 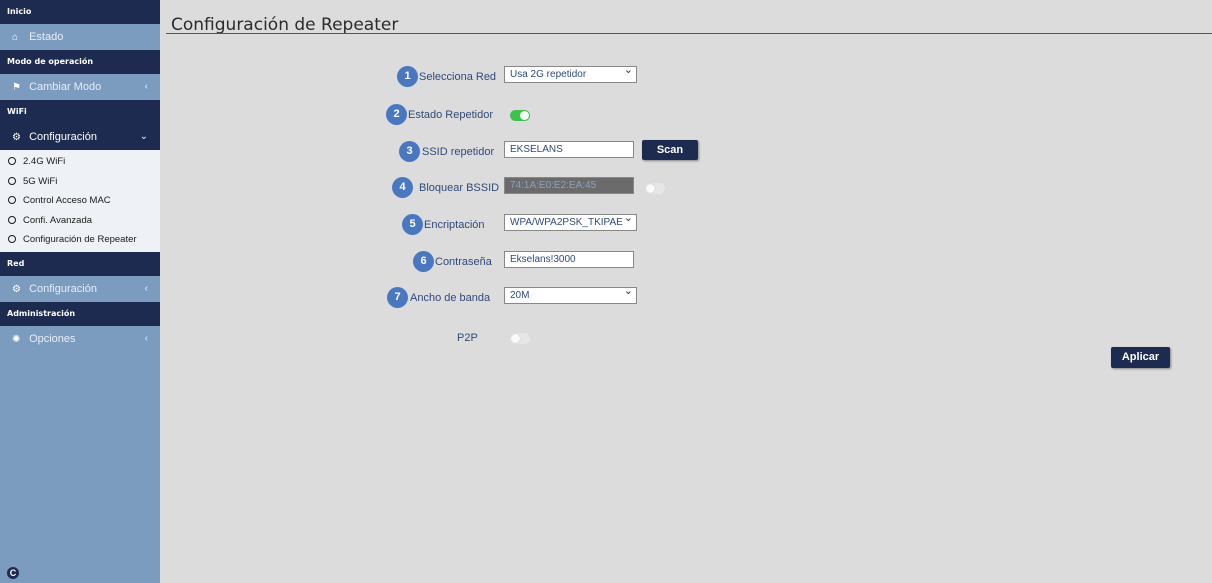 I want to click on bottom-logo-icon: C, so click(x=13, y=573).